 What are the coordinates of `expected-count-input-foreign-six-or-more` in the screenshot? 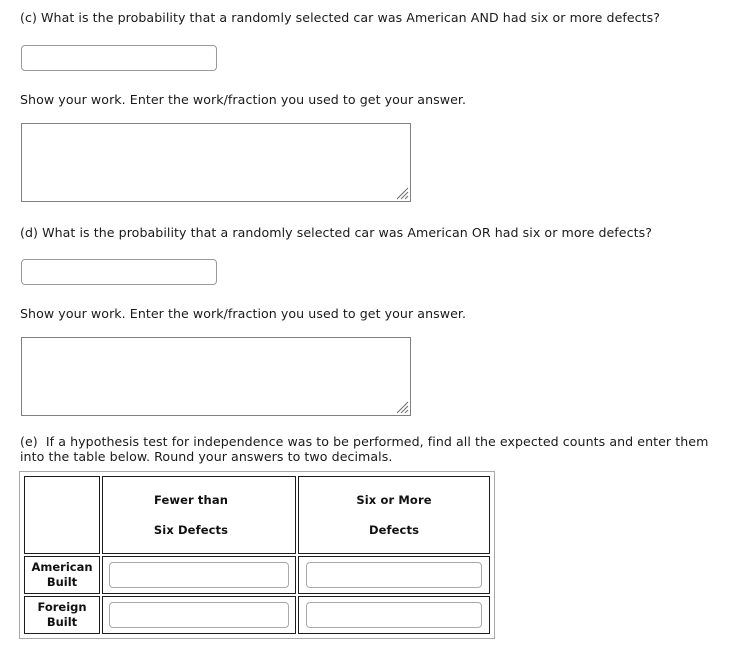 It's located at (394, 615).